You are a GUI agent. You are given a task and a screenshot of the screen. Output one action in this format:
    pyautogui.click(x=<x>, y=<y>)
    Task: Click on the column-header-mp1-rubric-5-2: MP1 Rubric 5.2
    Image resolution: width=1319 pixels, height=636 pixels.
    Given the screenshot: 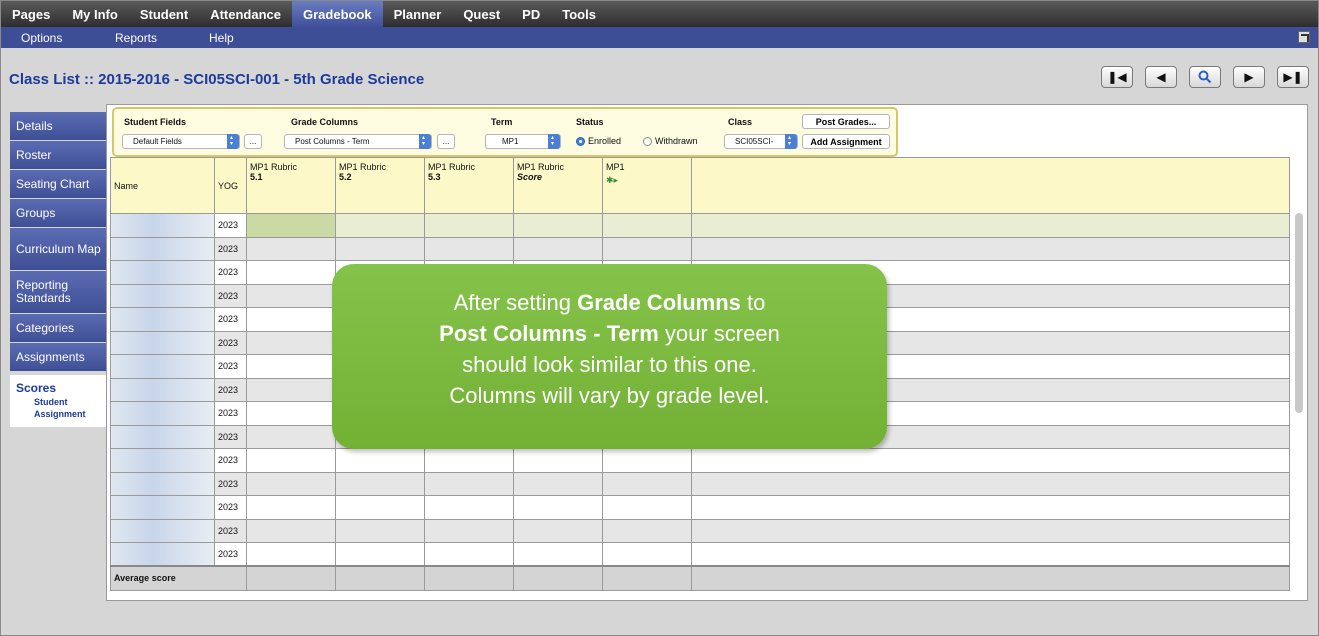 What is the action you would take?
    pyautogui.click(x=380, y=185)
    